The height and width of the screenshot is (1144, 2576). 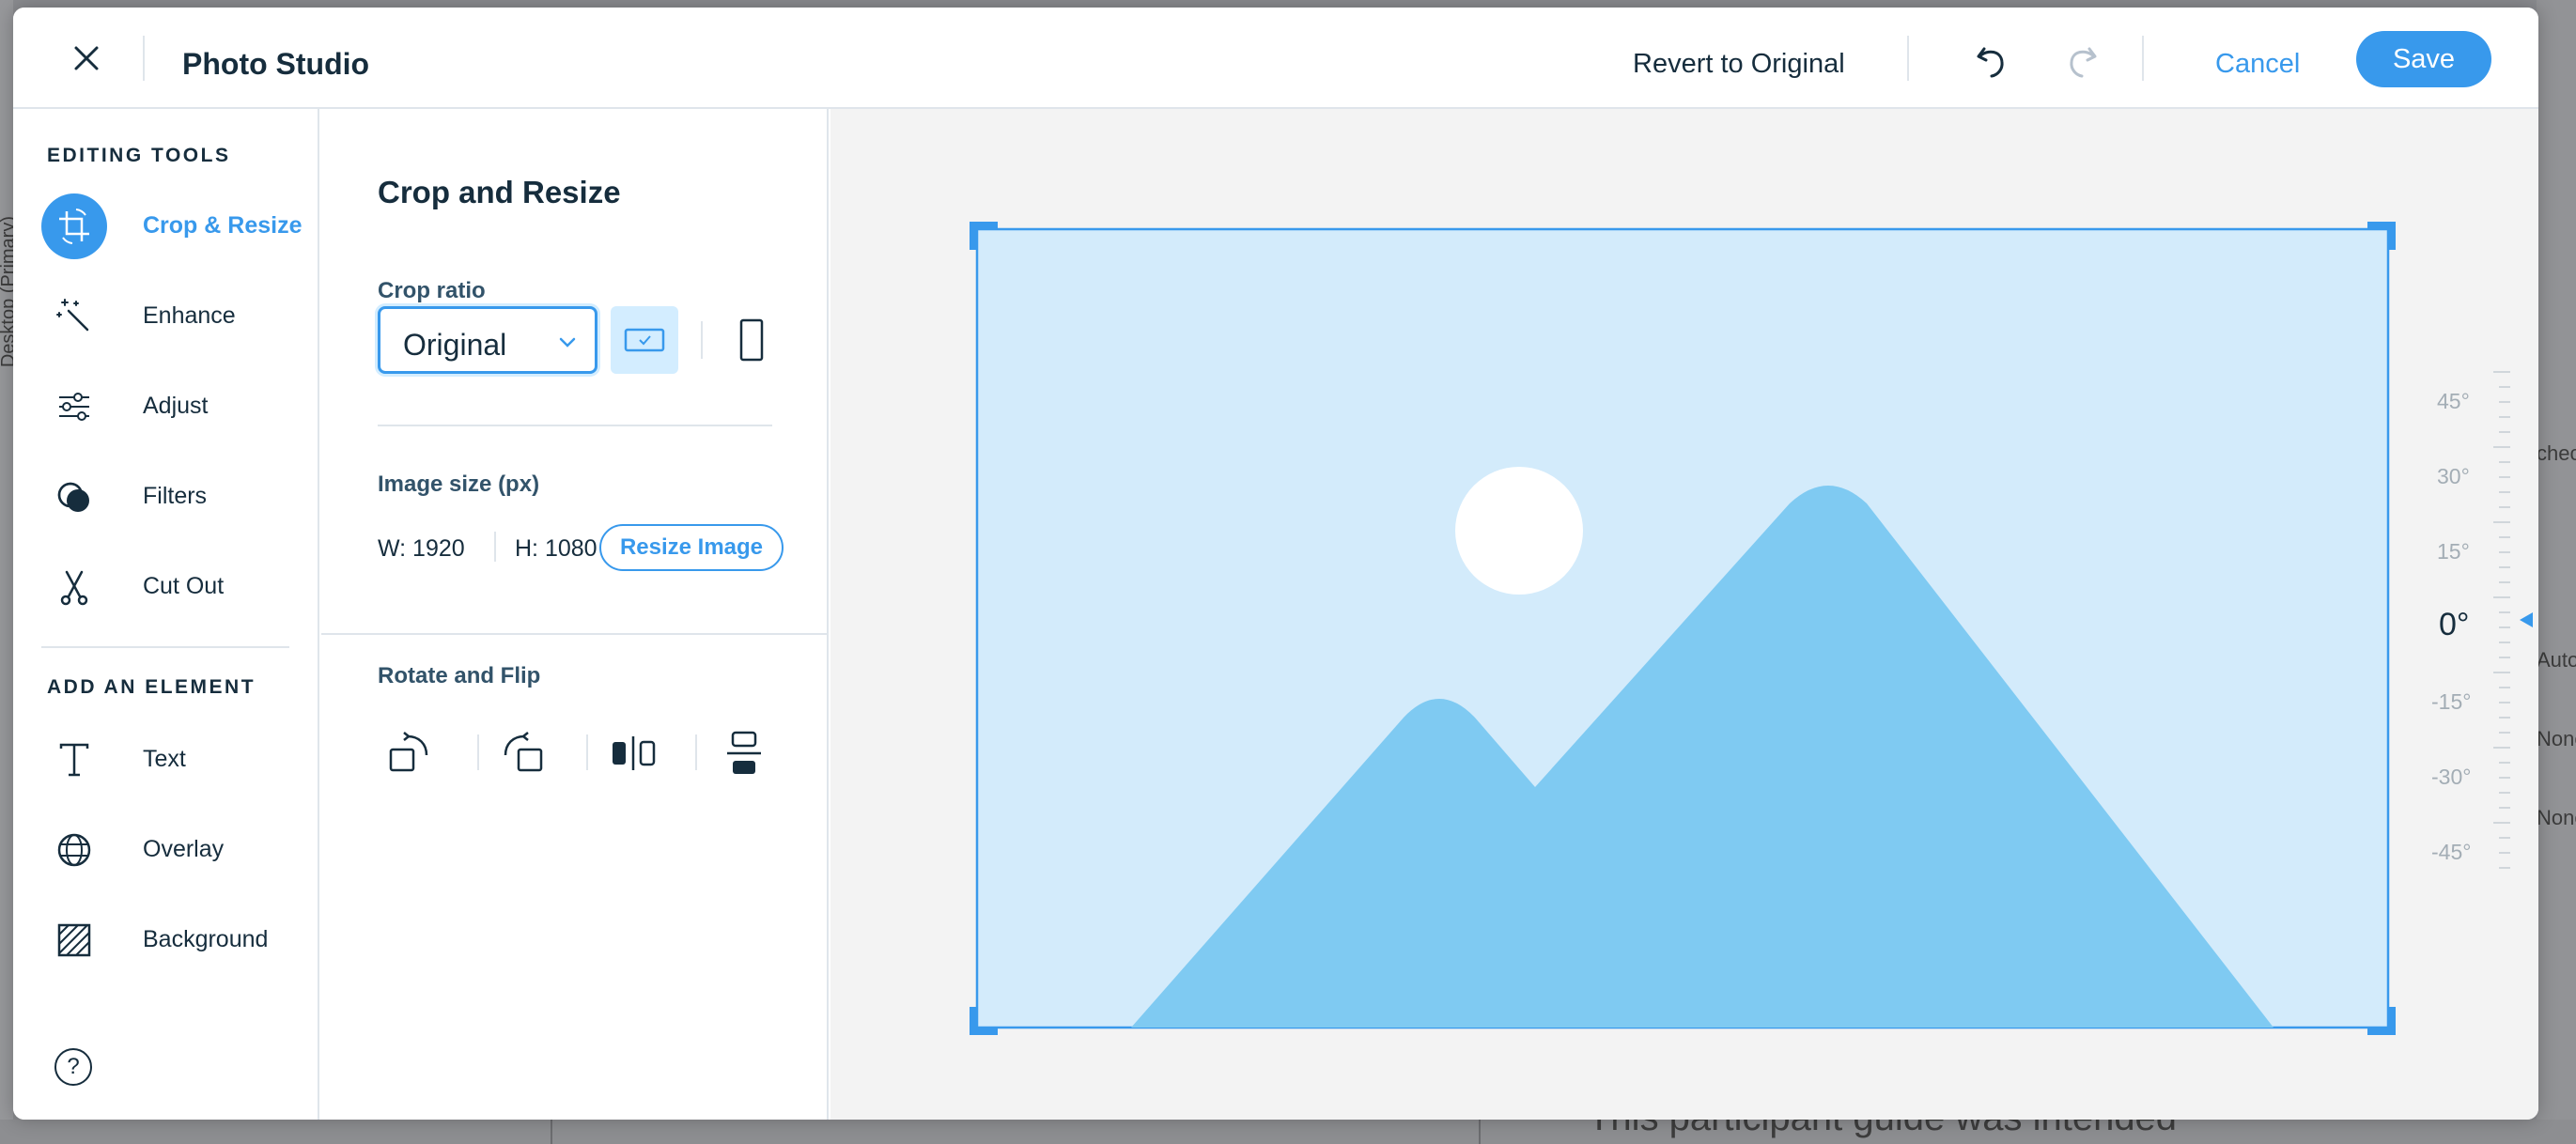 What do you see at coordinates (74, 587) in the screenshot?
I see `scissors-icon` at bounding box center [74, 587].